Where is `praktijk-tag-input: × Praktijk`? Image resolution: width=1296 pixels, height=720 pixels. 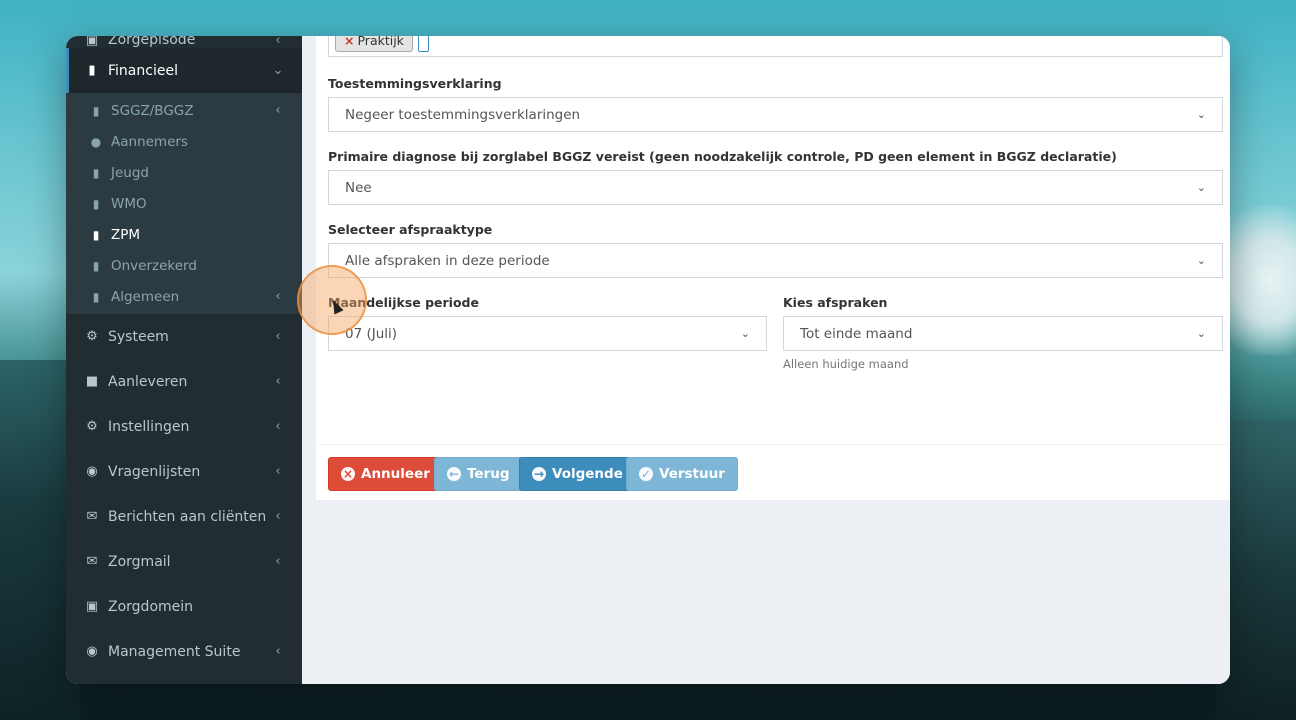 praktijk-tag-input: × Praktijk is located at coordinates (775, 46).